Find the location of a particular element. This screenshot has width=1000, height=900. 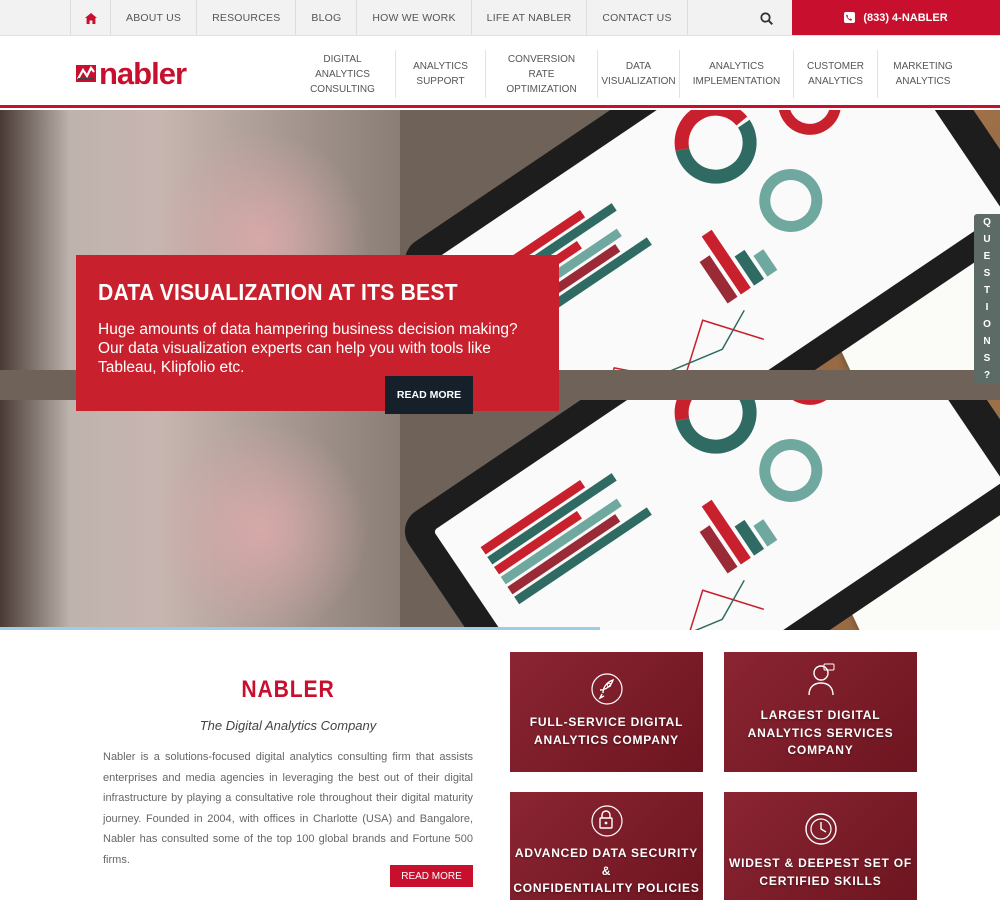

phone-button: (833) 4-NABLER is located at coordinates (896, 17).